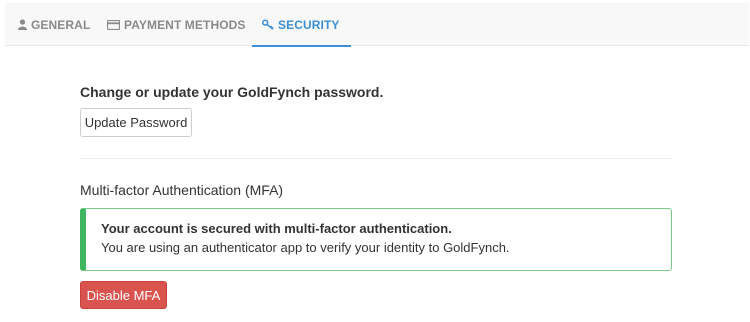 Image resolution: width=750 pixels, height=322 pixels. I want to click on tab-payment-methods: PAYMENT METHODS, so click(176, 24).